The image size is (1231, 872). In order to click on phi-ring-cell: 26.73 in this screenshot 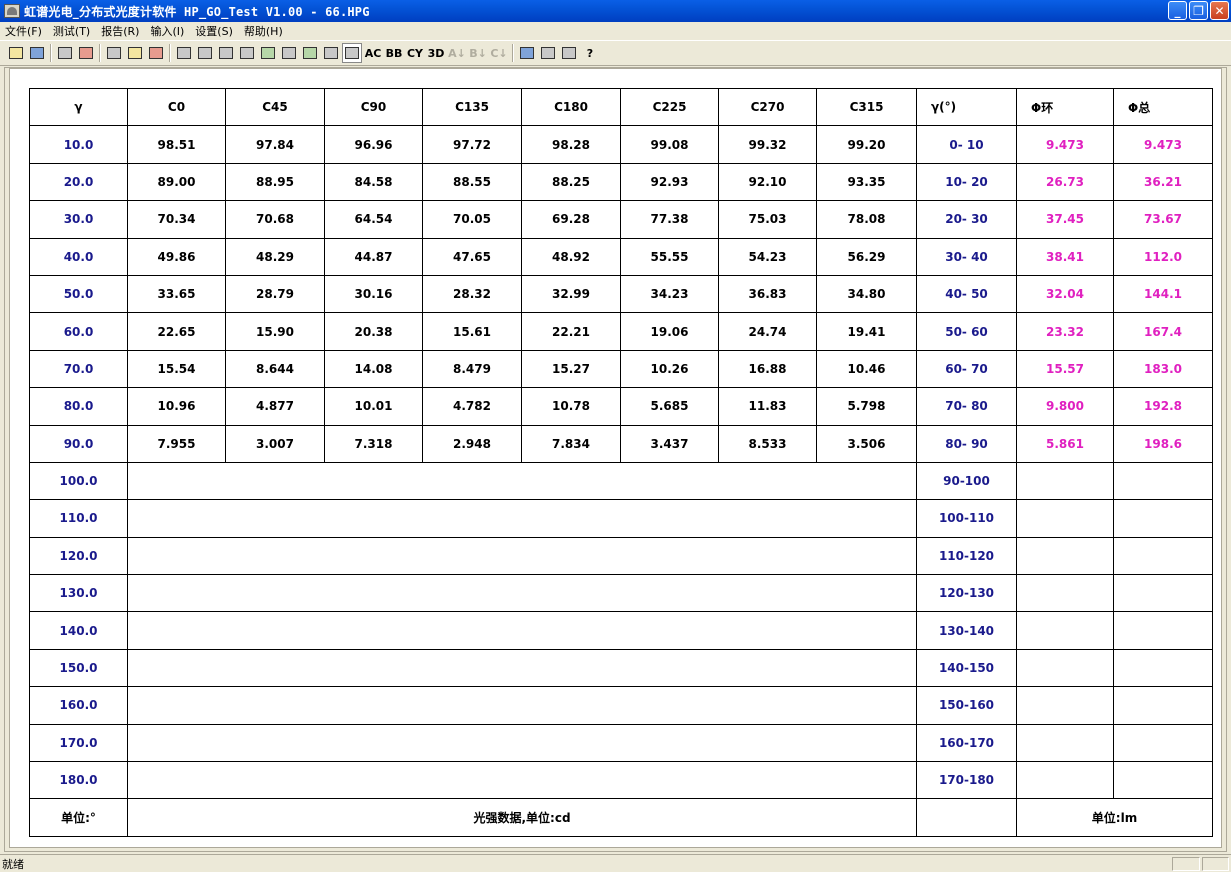, I will do `click(1065, 182)`.